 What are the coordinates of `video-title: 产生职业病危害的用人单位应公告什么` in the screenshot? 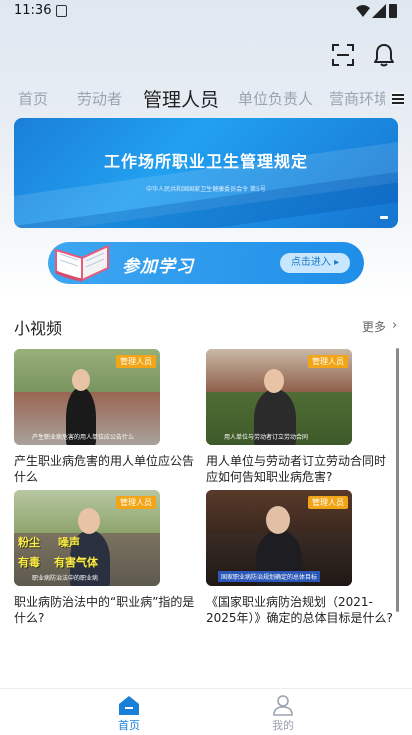 It's located at (104, 469).